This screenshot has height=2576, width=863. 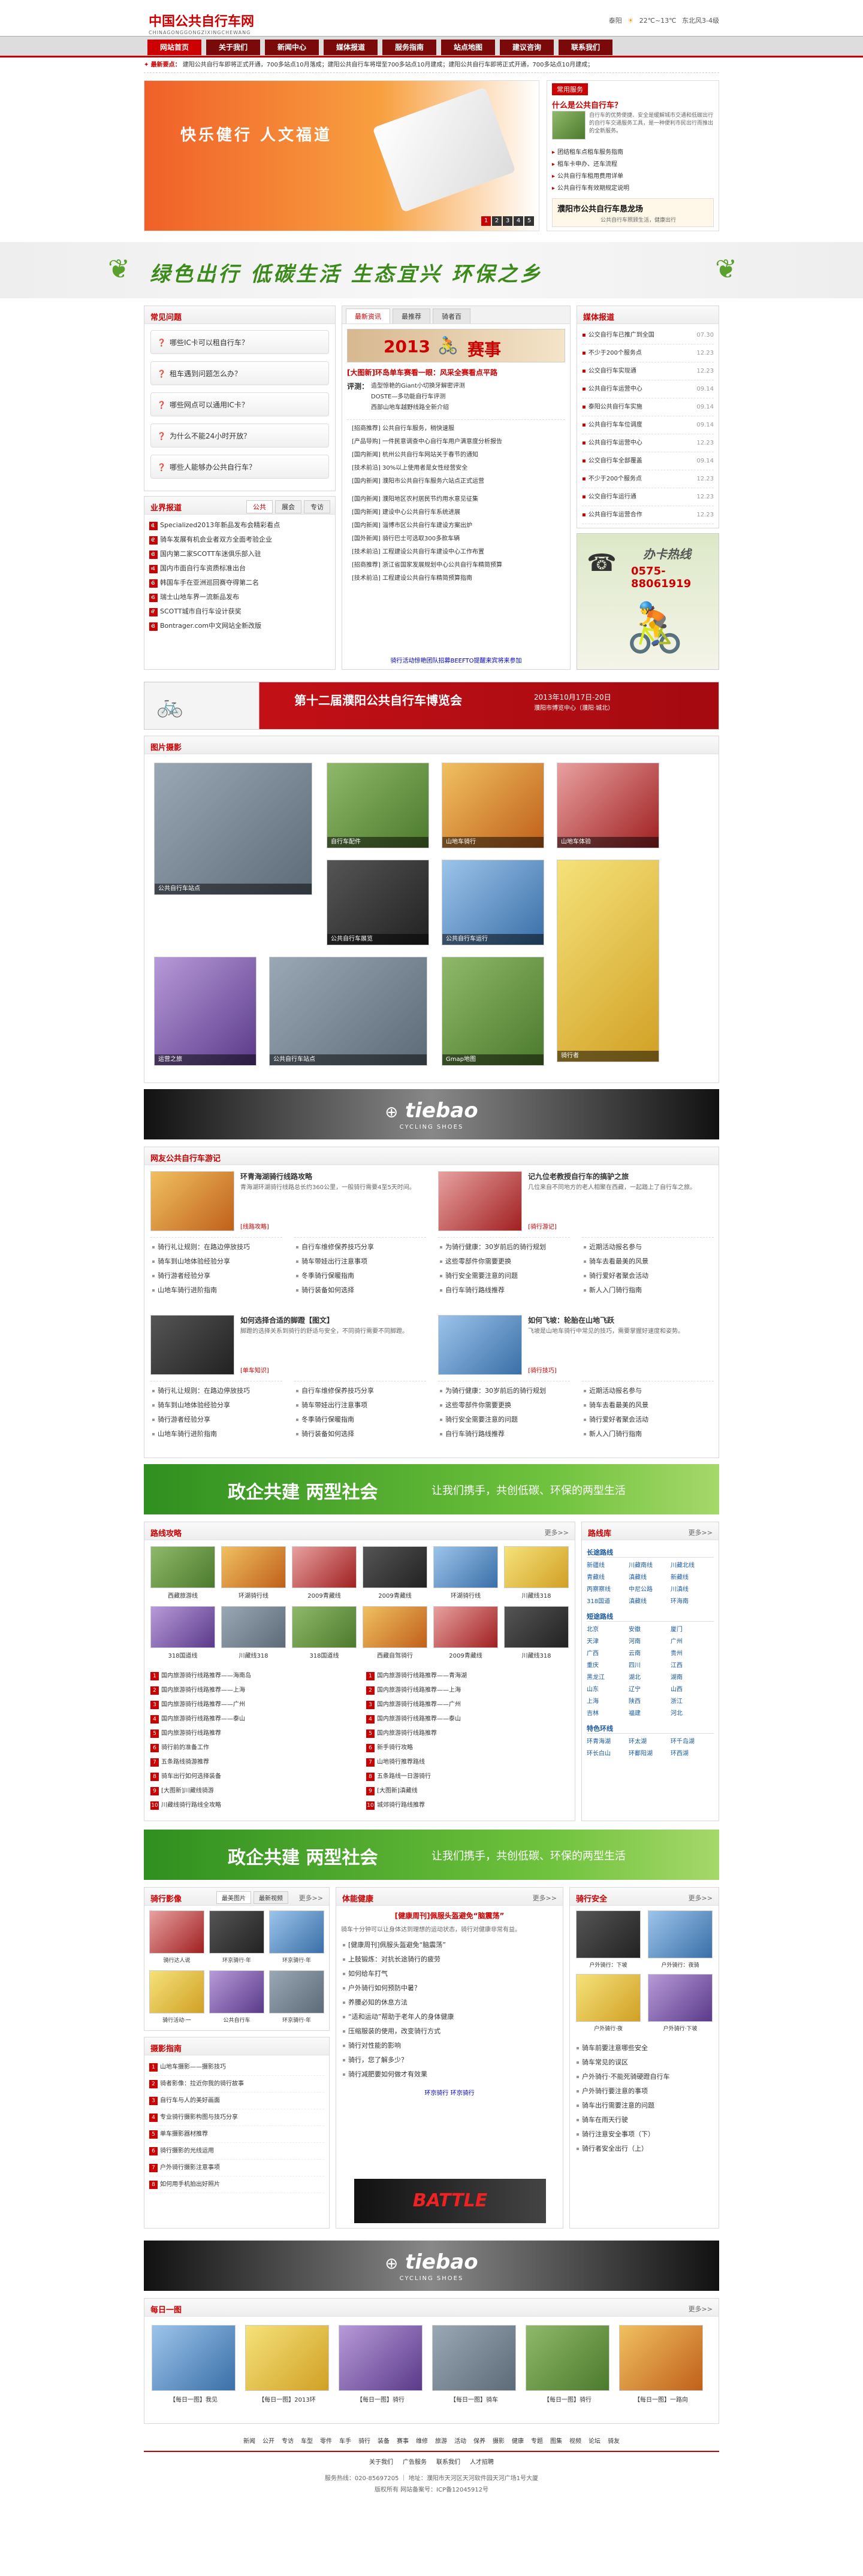 I want to click on route-list-item: 3 国内旅游骑行线路推荐——广州, so click(x=468, y=1705).